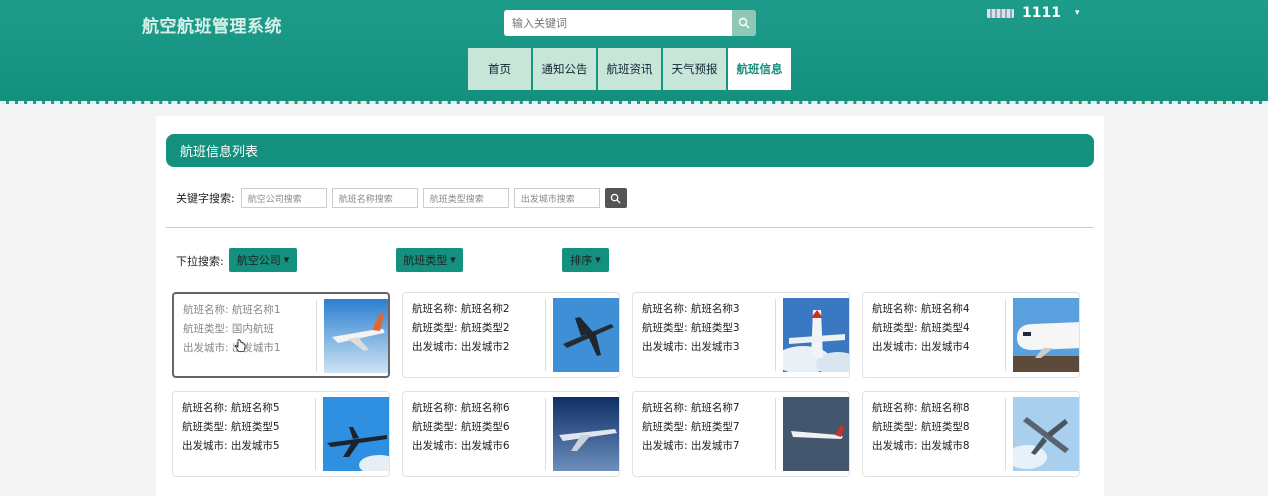 The height and width of the screenshot is (496, 1268). Describe the element at coordinates (921, 347) in the screenshot. I see `departure-city: 出发城市: 出发城市4` at that location.